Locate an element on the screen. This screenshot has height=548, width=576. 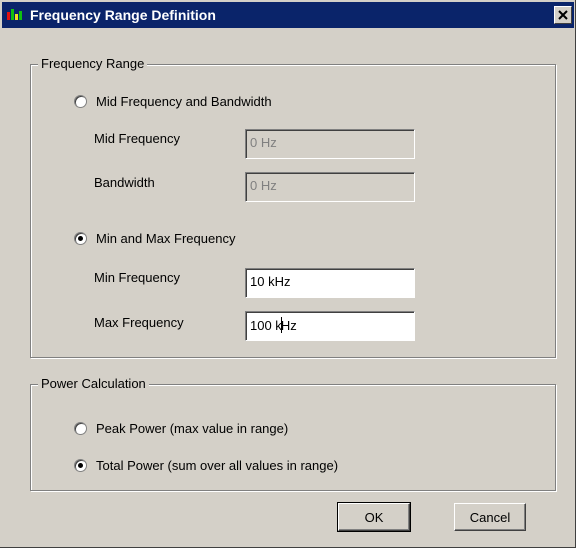
mid-frequency-label: Mid Frequency is located at coordinates (137, 138).